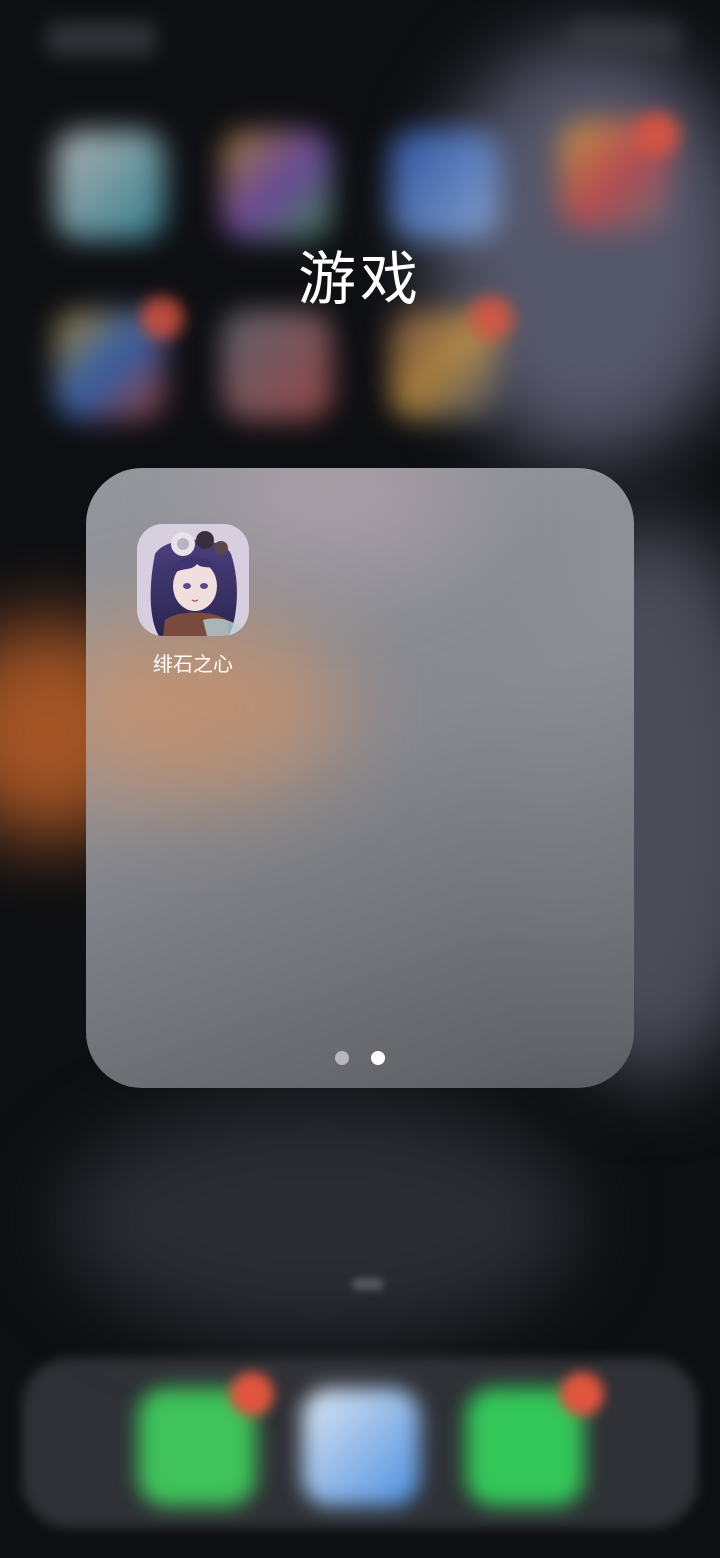 The image size is (720, 1558). I want to click on page-indicator, so click(360, 1056).